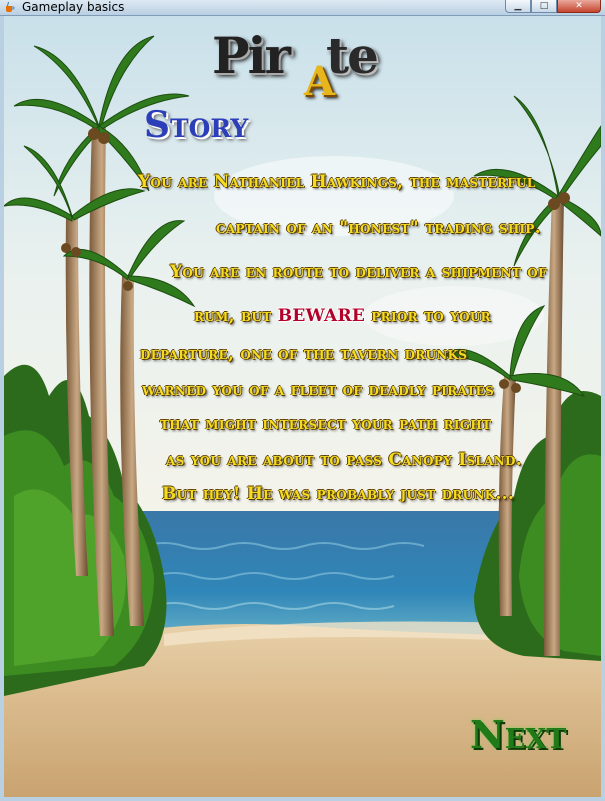  Describe the element at coordinates (73, 7) in the screenshot. I see `window-title: Gameplay basics` at that location.